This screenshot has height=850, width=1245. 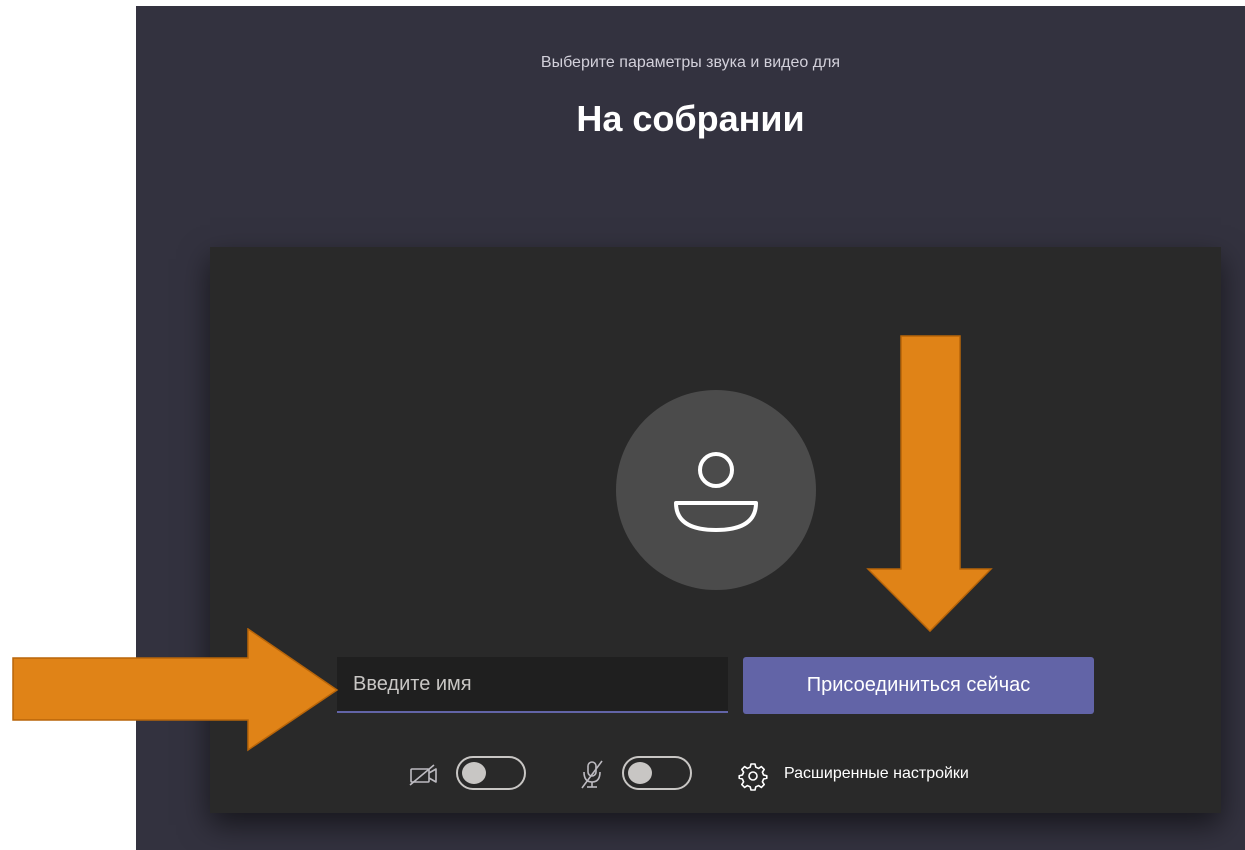 What do you see at coordinates (423, 775) in the screenshot?
I see `camera-off-icon` at bounding box center [423, 775].